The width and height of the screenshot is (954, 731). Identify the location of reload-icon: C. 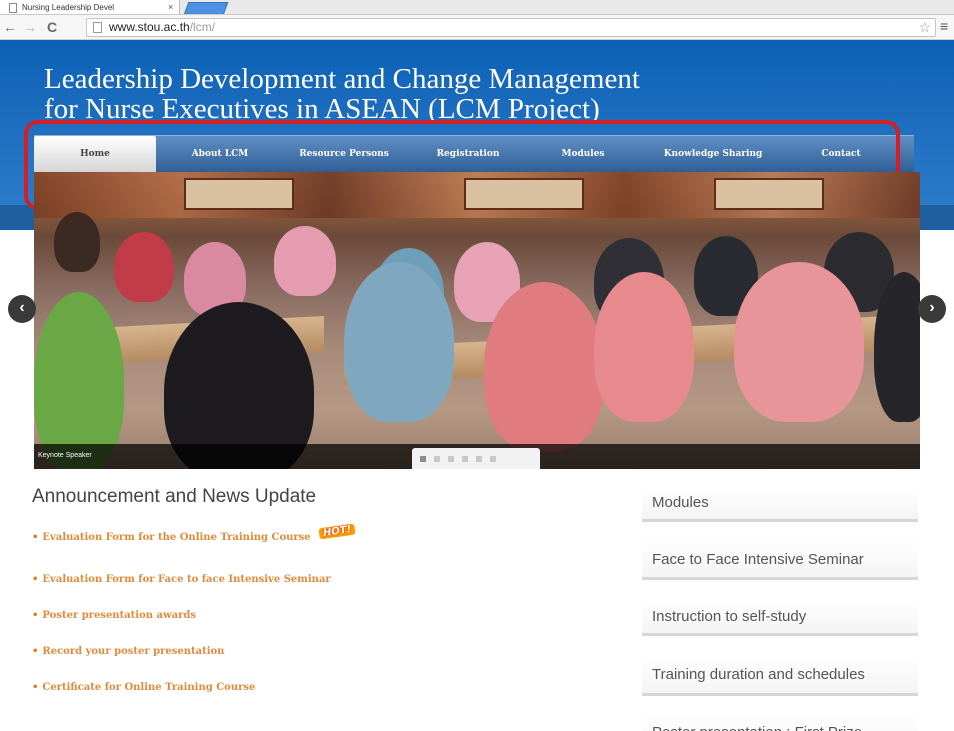
(52, 27).